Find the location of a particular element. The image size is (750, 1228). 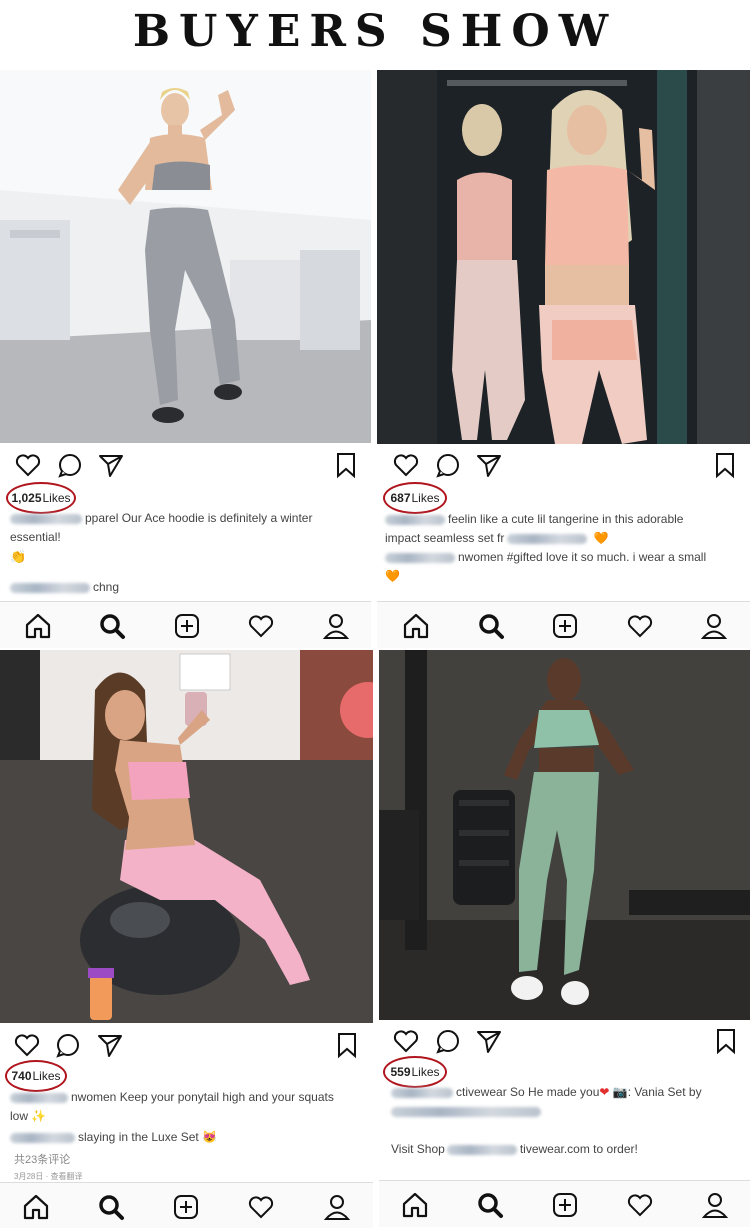

caption-line: ctivewear So He made you is located at coordinates (528, 1092).